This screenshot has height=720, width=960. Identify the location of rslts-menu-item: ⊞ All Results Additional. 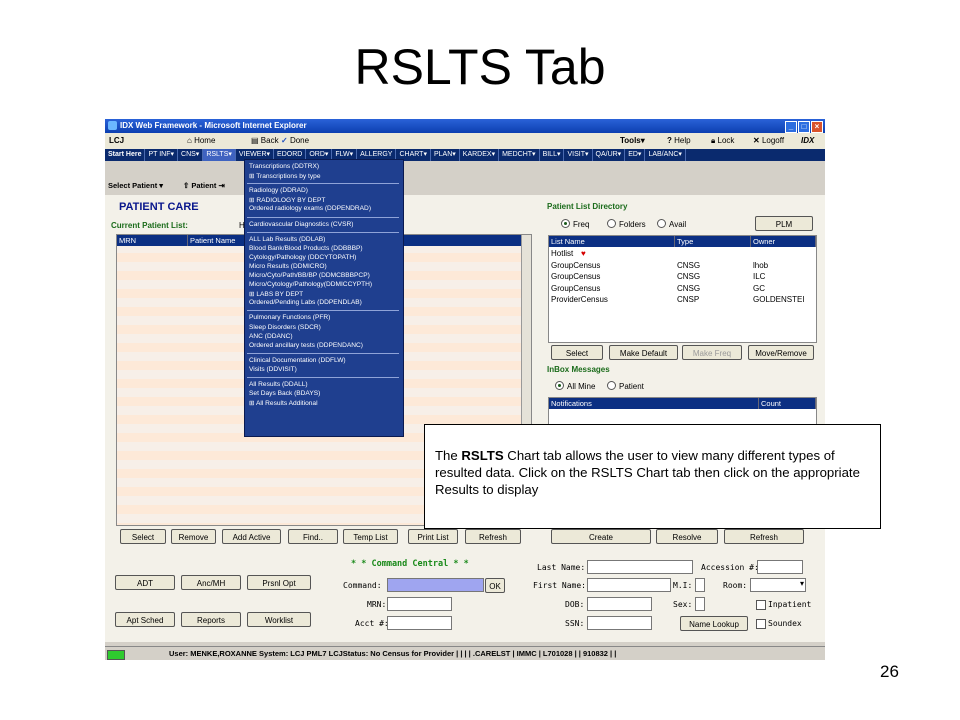
(283, 403).